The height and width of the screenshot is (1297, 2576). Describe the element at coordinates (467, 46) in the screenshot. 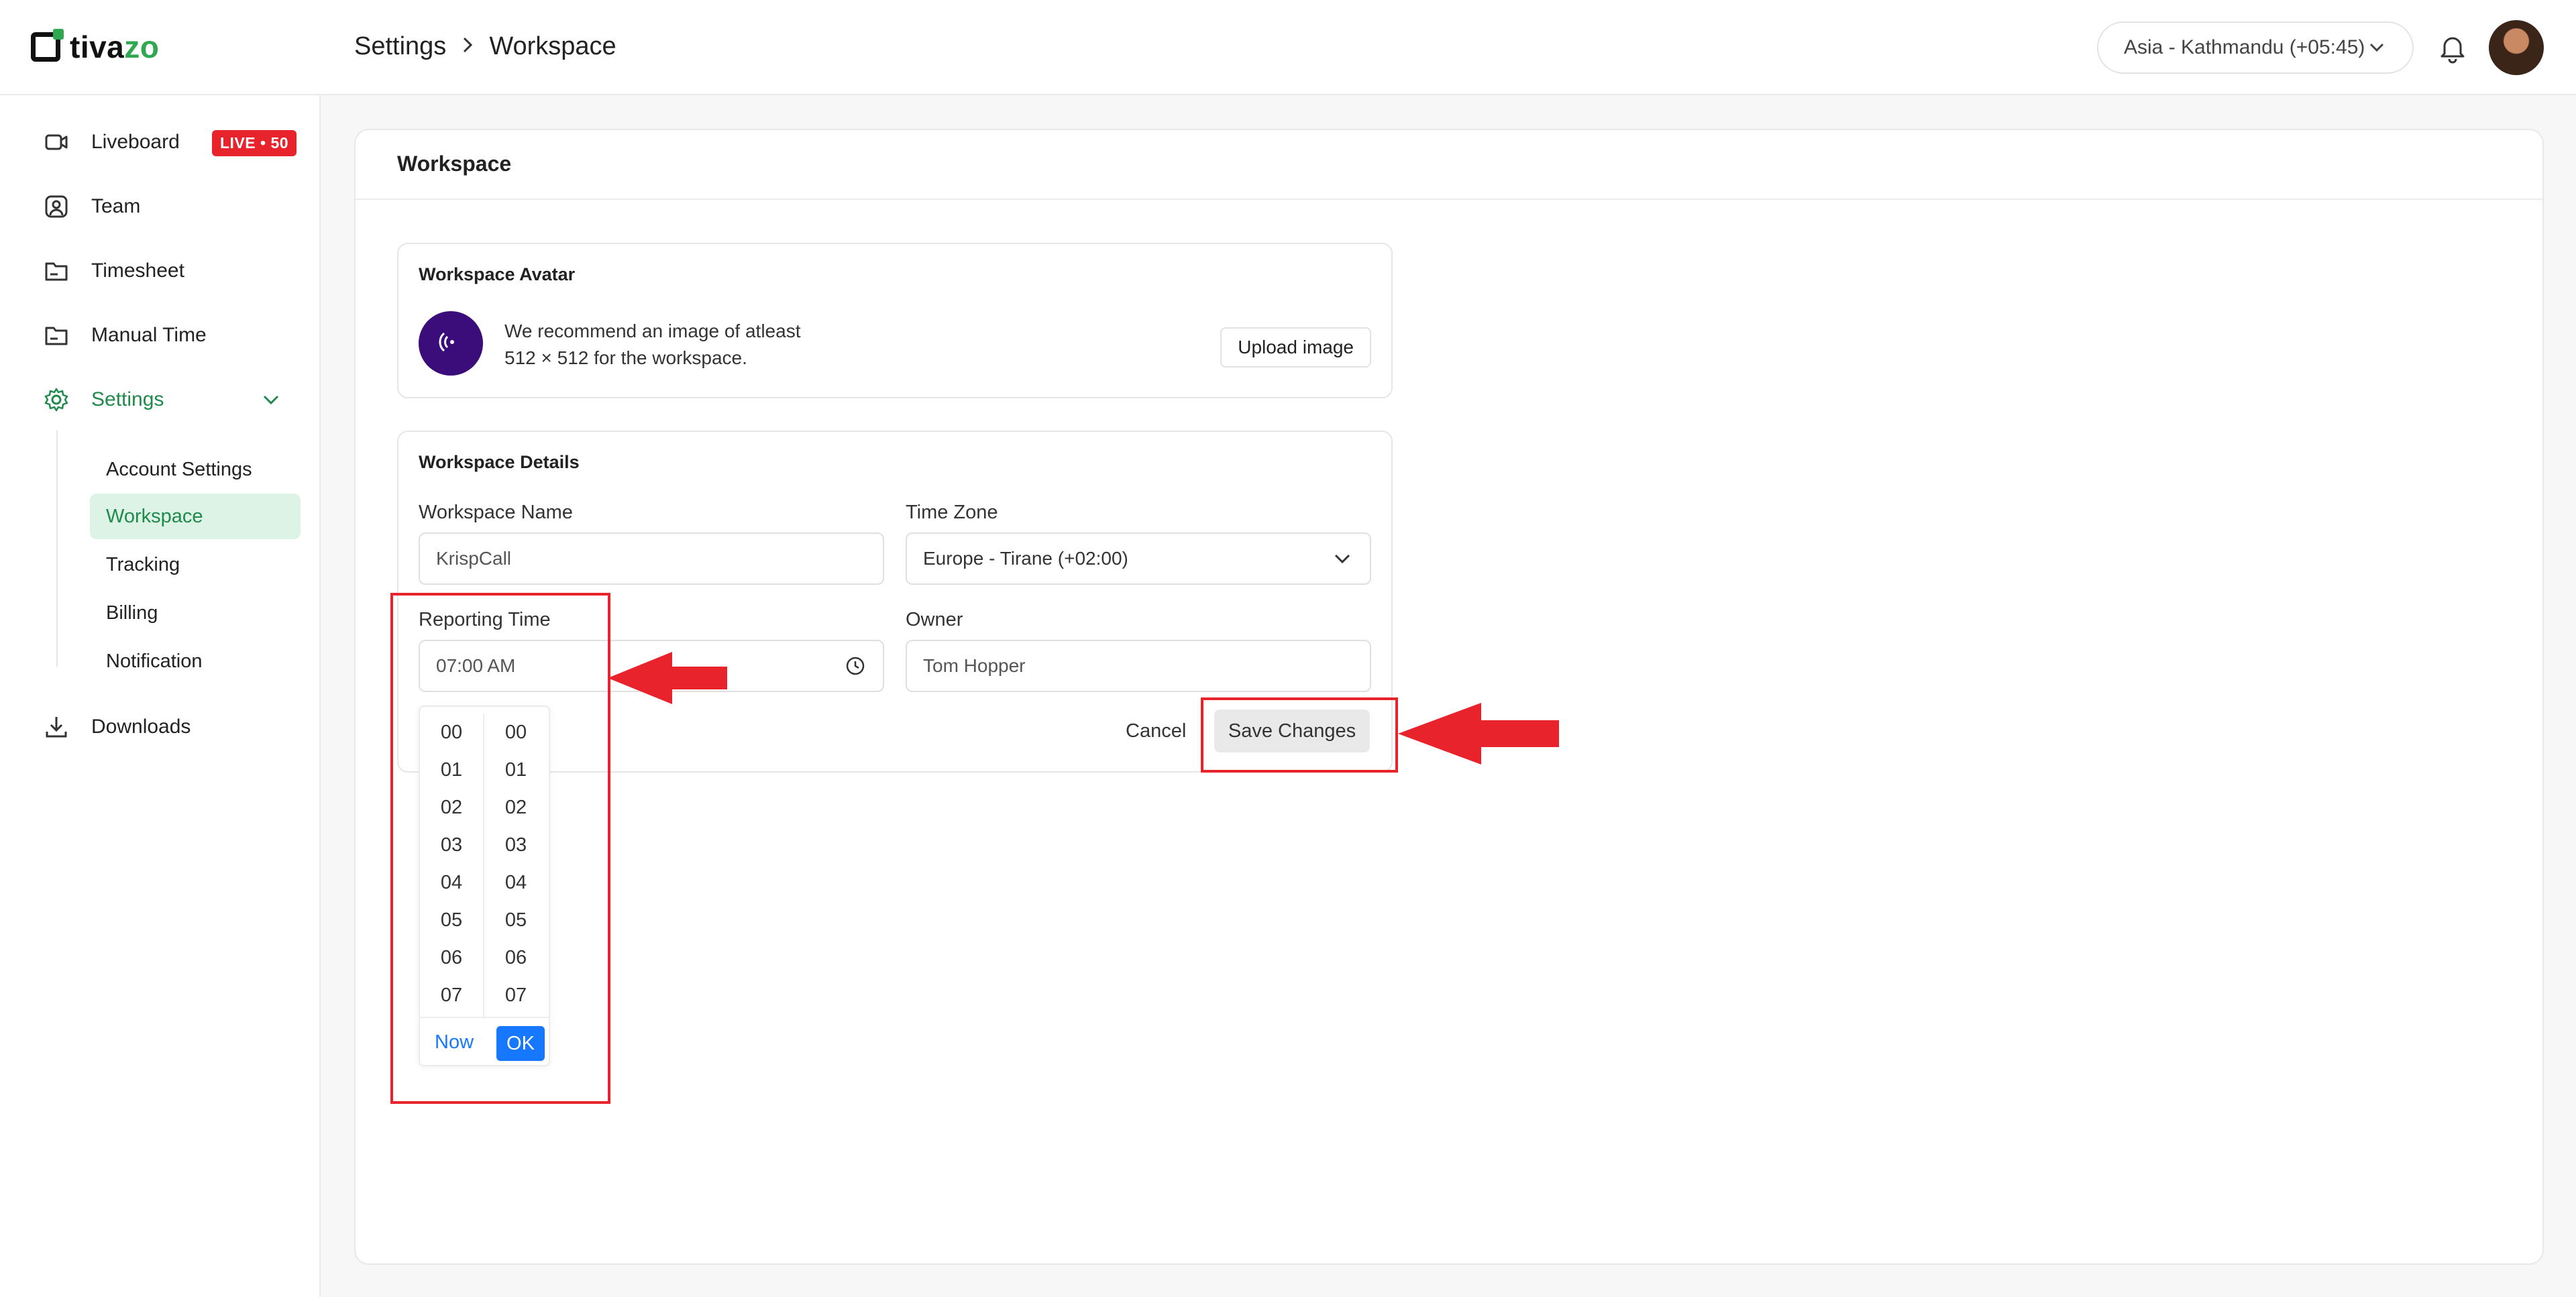

I see `chevron-right-icon` at that location.